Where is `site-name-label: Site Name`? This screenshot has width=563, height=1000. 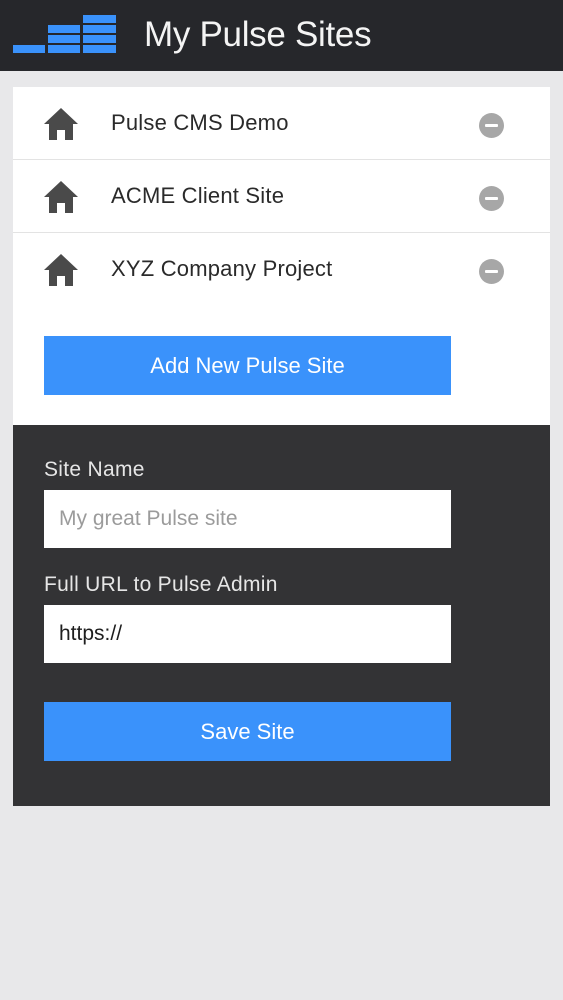 site-name-label: Site Name is located at coordinates (94, 469).